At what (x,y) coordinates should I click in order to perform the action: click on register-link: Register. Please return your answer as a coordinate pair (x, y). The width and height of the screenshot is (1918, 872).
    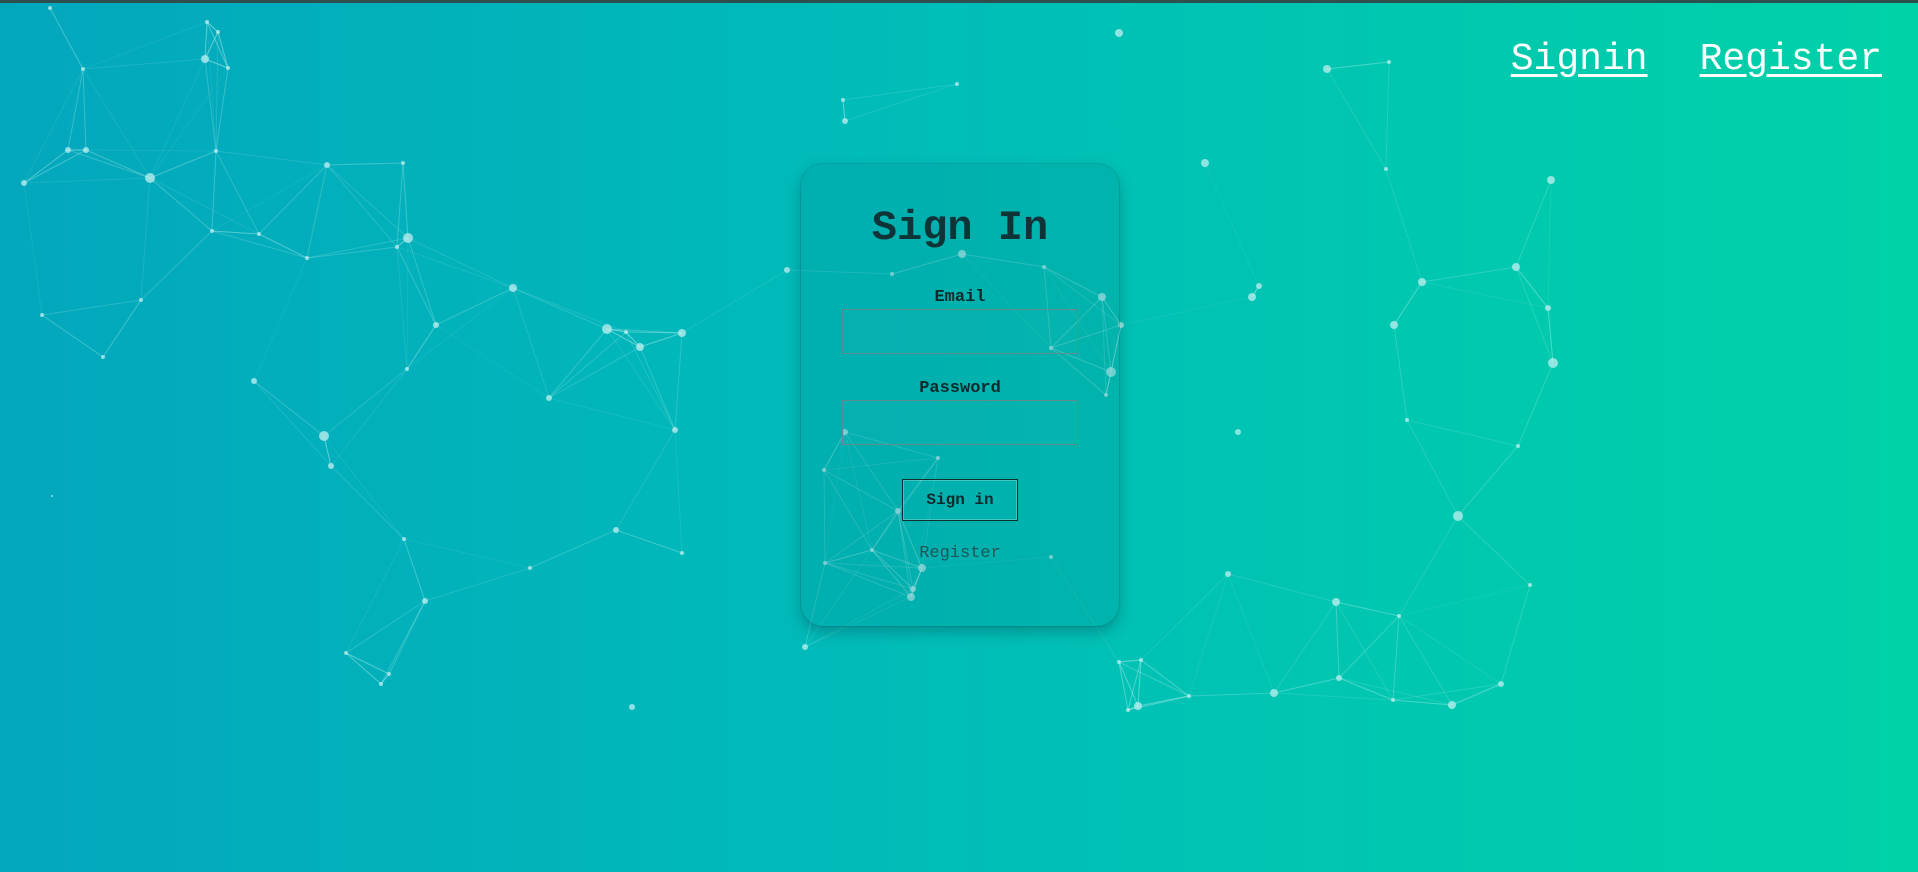
    Looking at the image, I should click on (960, 553).